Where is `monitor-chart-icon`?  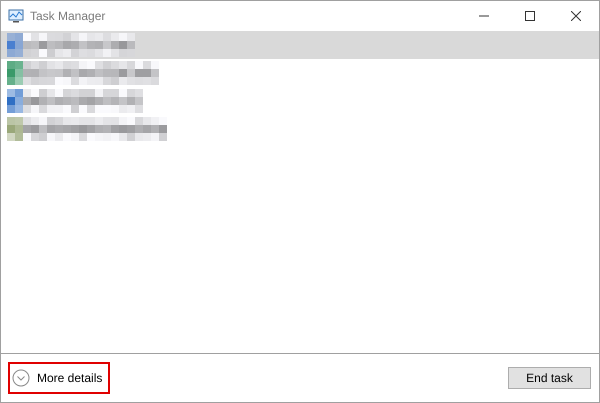 monitor-chart-icon is located at coordinates (16, 16).